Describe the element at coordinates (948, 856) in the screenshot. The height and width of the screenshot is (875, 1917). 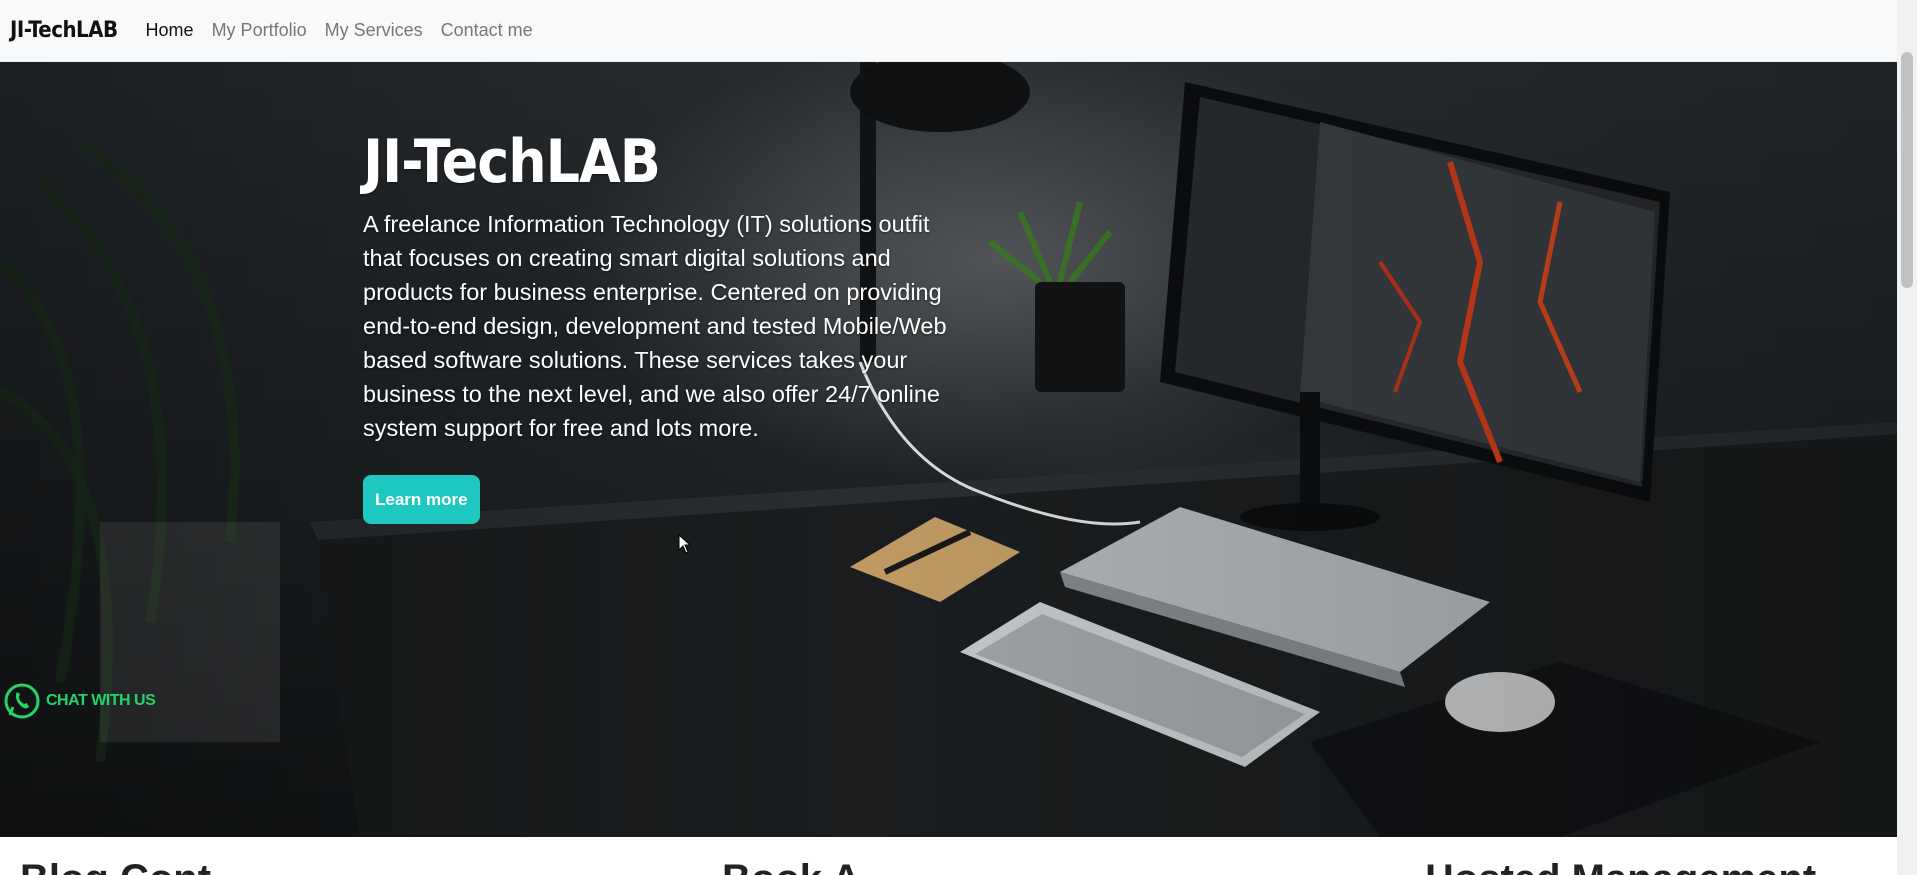
I see `features-section: Blog Cont Book A Hosted Management` at that location.